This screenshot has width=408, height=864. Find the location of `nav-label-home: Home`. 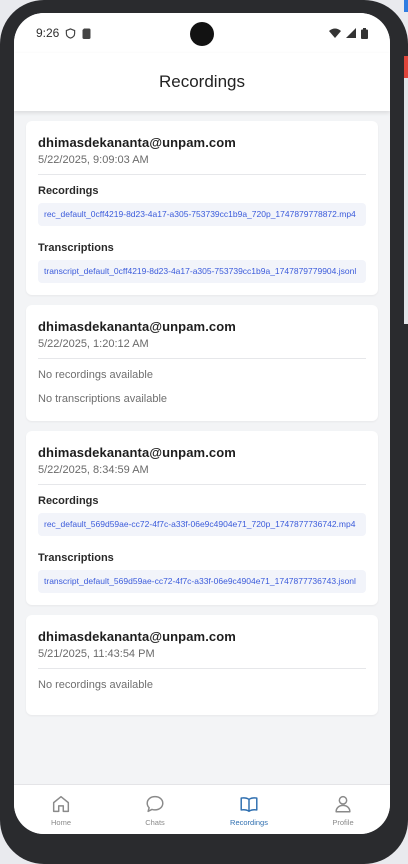

nav-label-home: Home is located at coordinates (60, 822).